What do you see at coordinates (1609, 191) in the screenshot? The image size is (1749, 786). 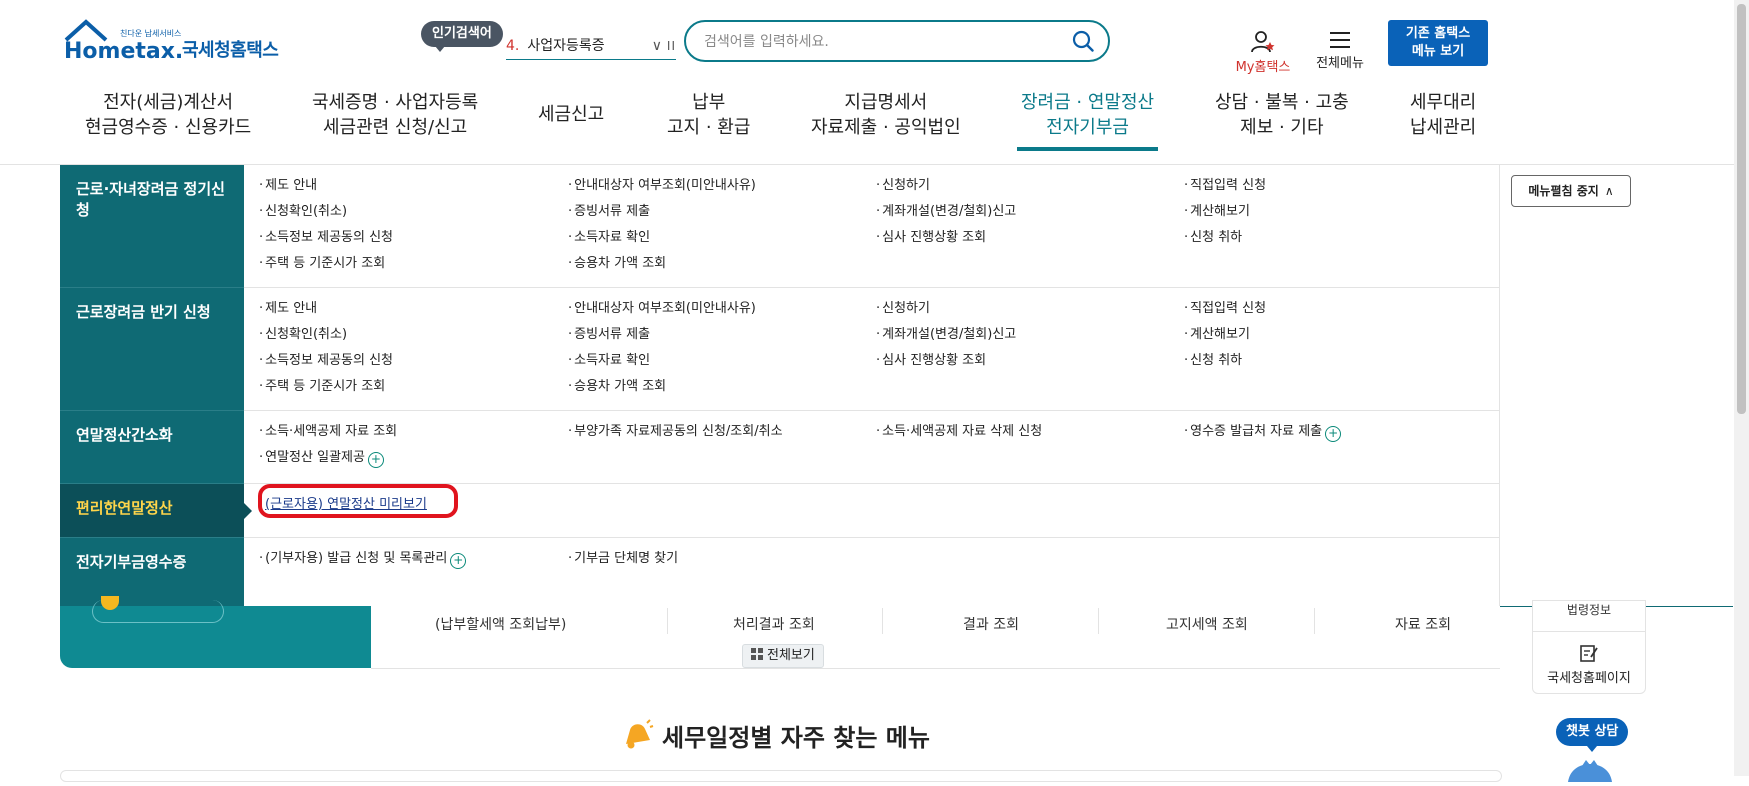 I see `chevron-up-icon: ∧` at bounding box center [1609, 191].